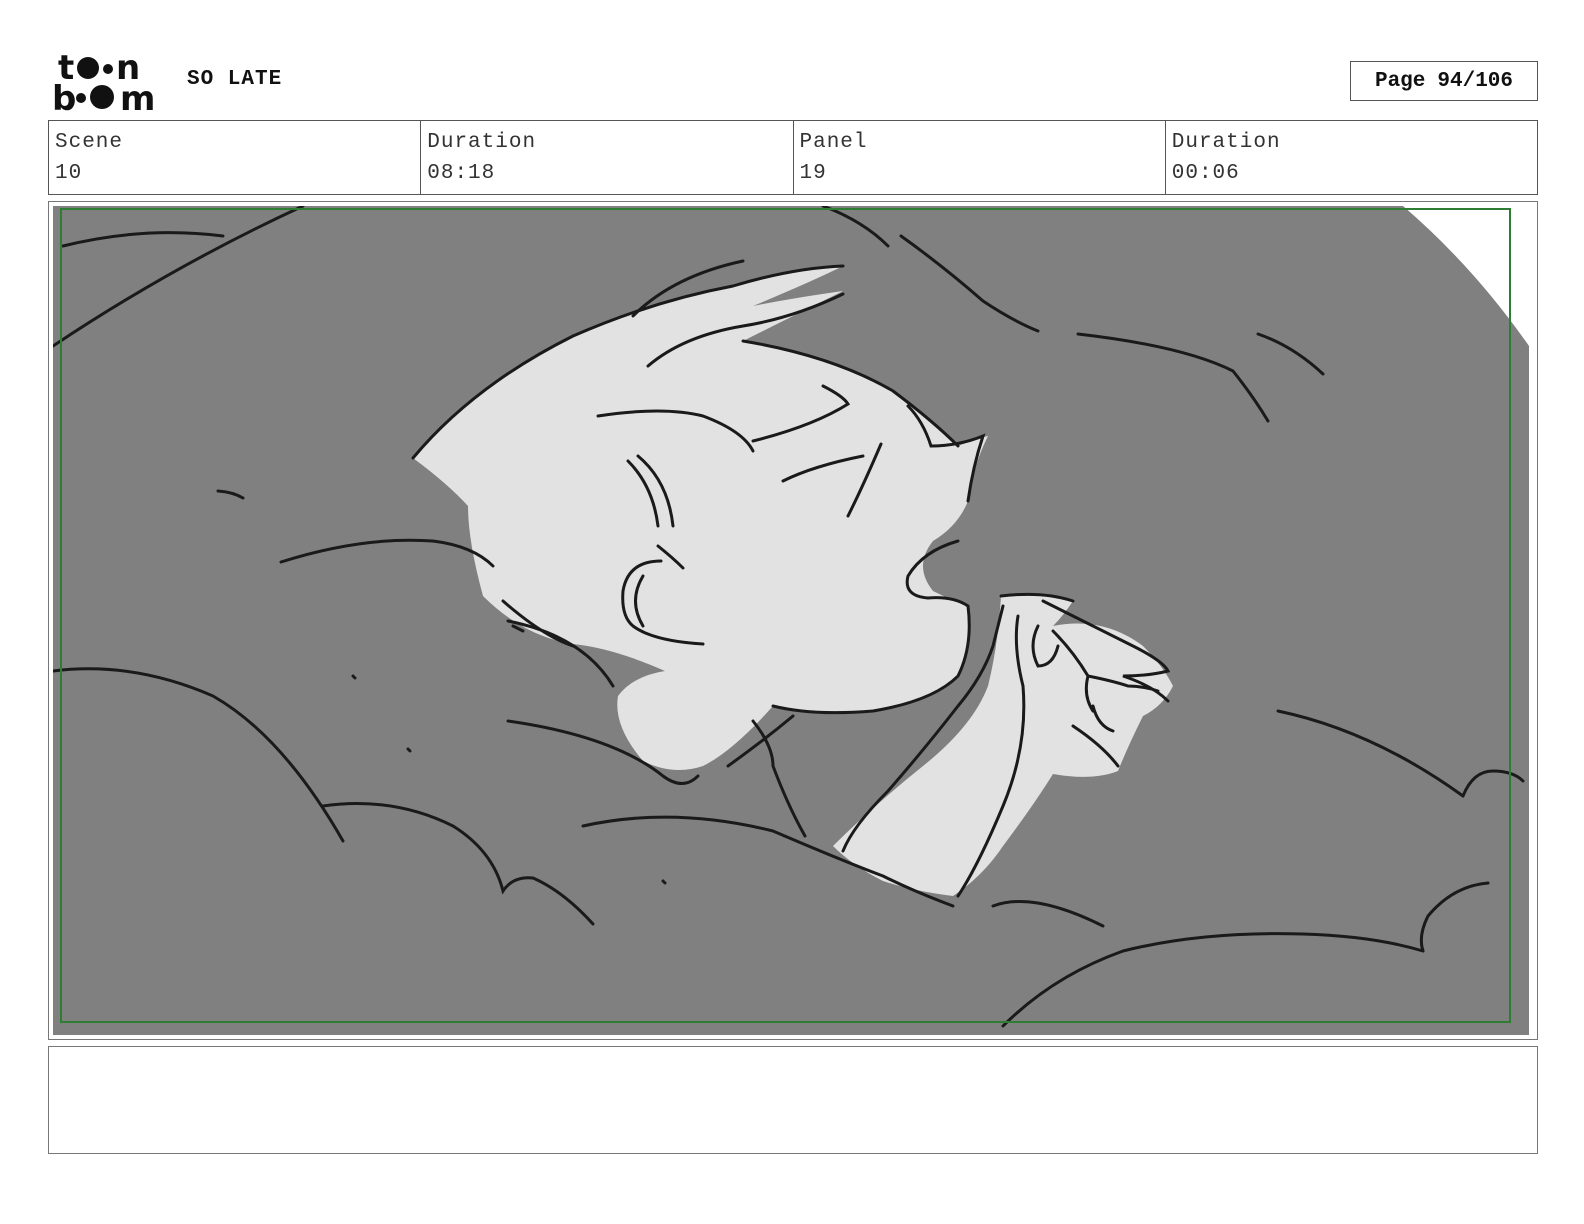 The width and height of the screenshot is (1584, 1224). Describe the element at coordinates (64, 95) in the screenshot. I see `svg-text: b` at that location.